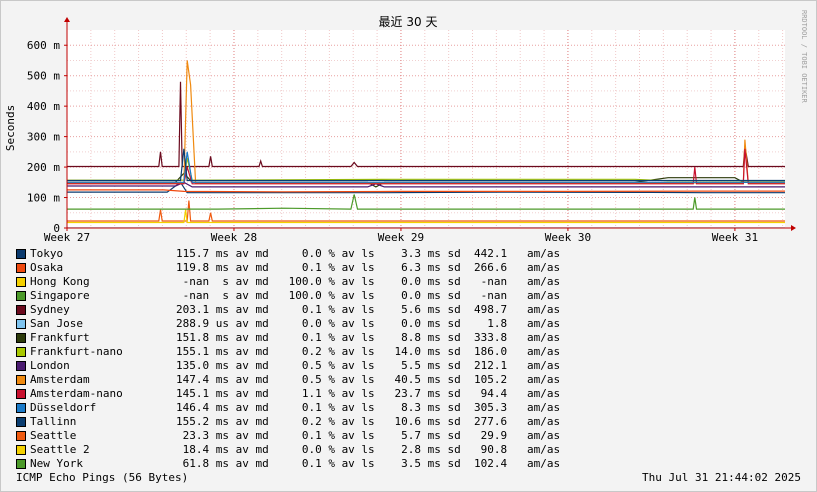  Describe the element at coordinates (43, 76) in the screenshot. I see `y-tick-label: 500 m` at that location.